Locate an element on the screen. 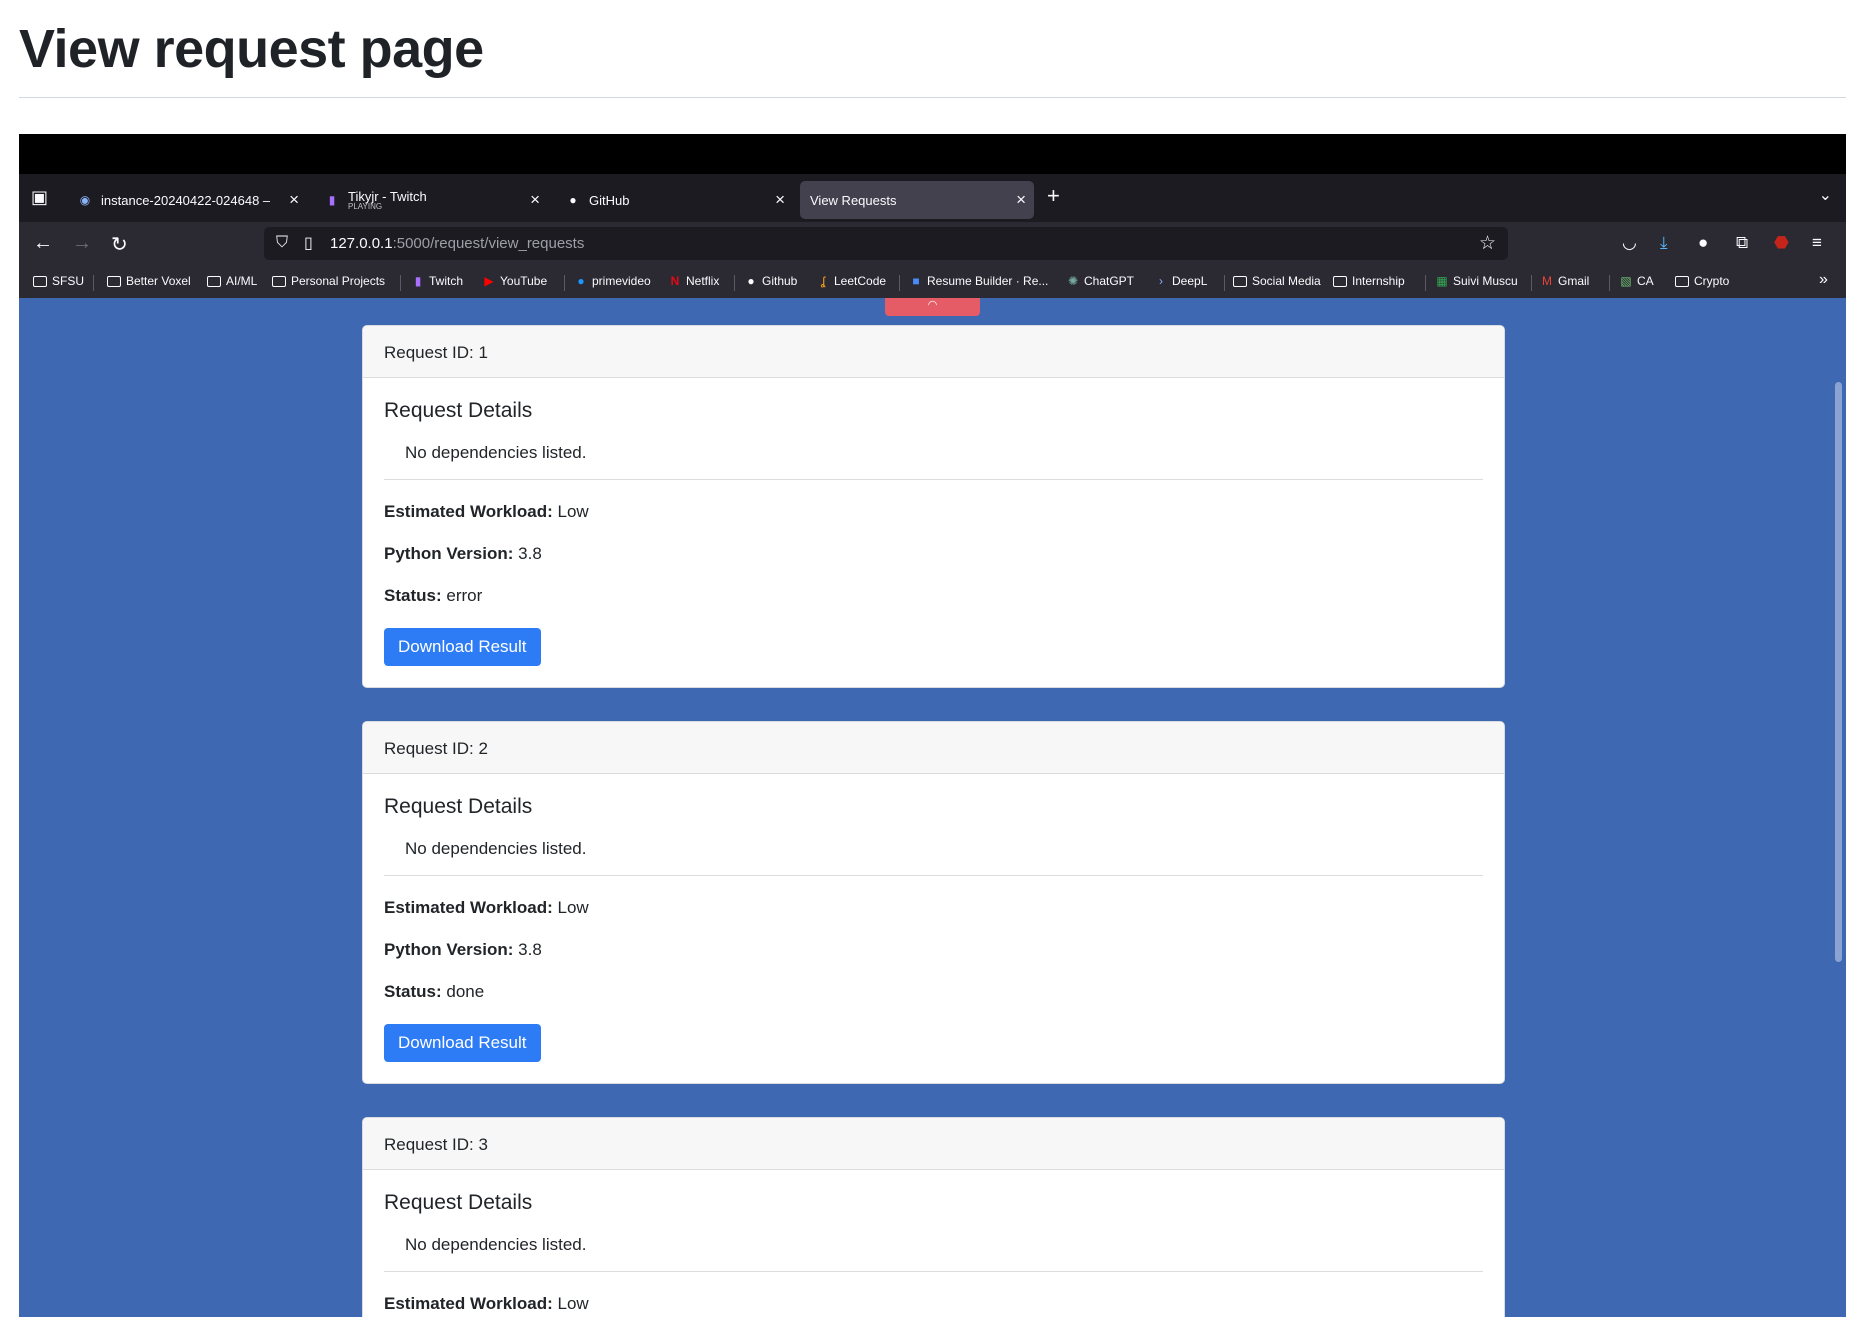  tab-overview-icon: ▣ is located at coordinates (39, 197).